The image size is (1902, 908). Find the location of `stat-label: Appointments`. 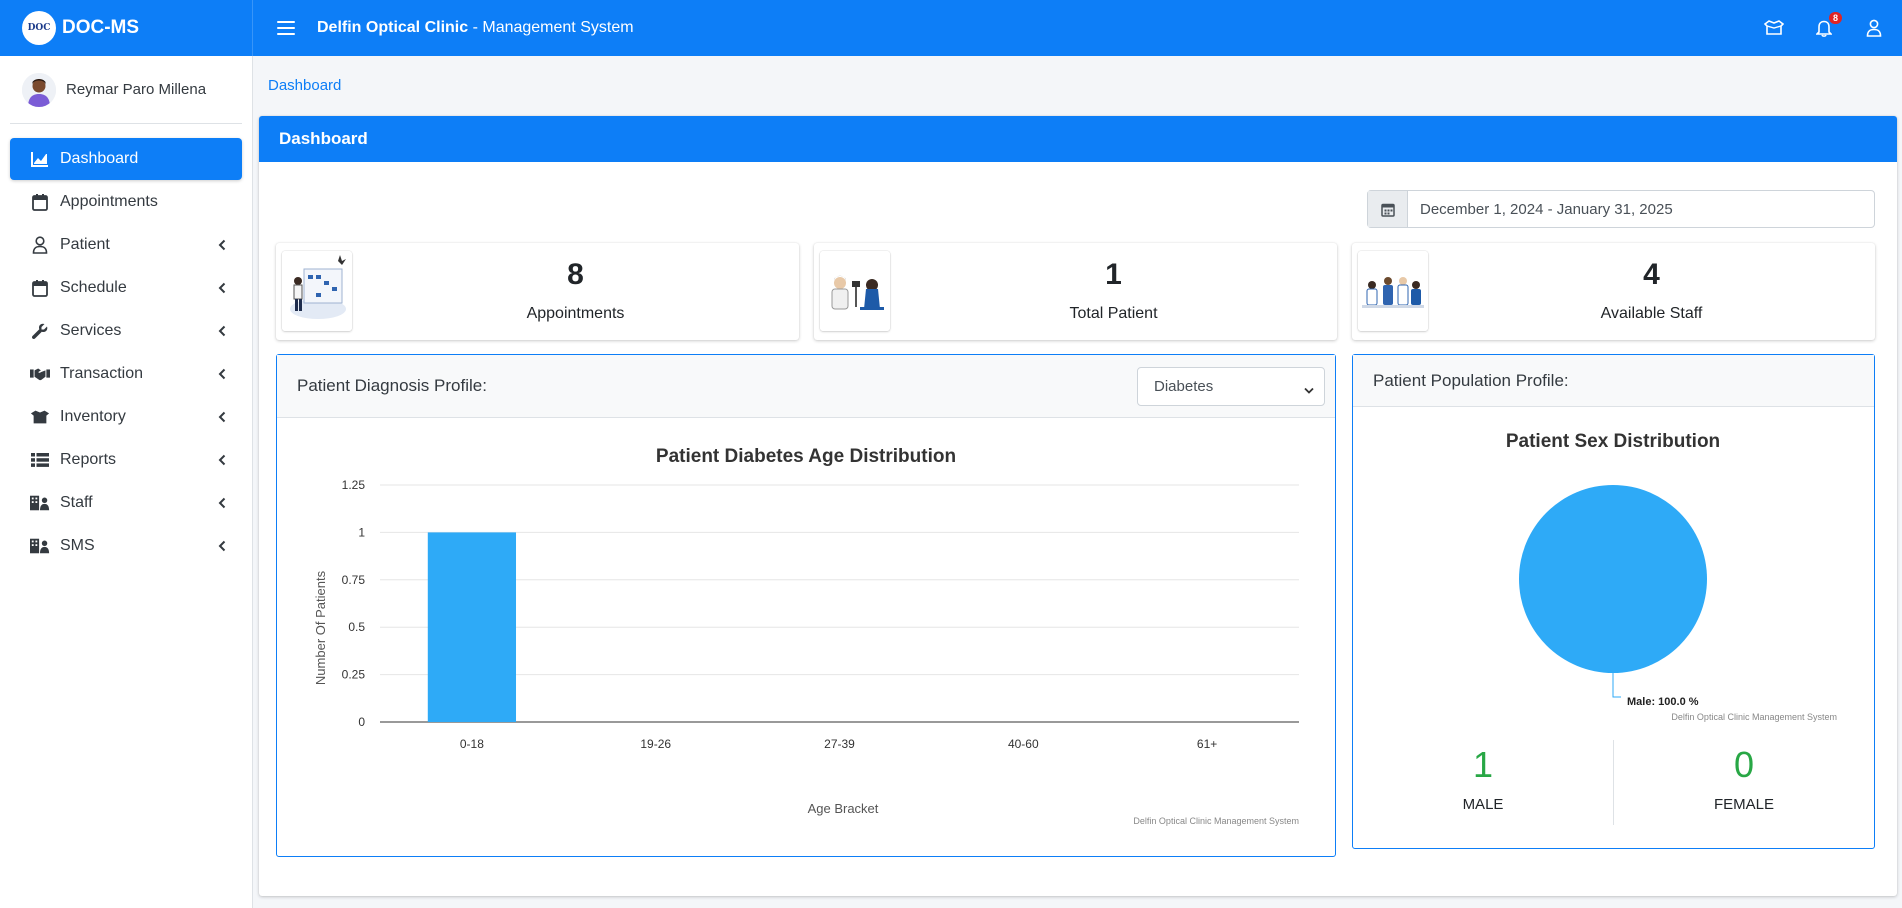

stat-label: Appointments is located at coordinates (575, 313).